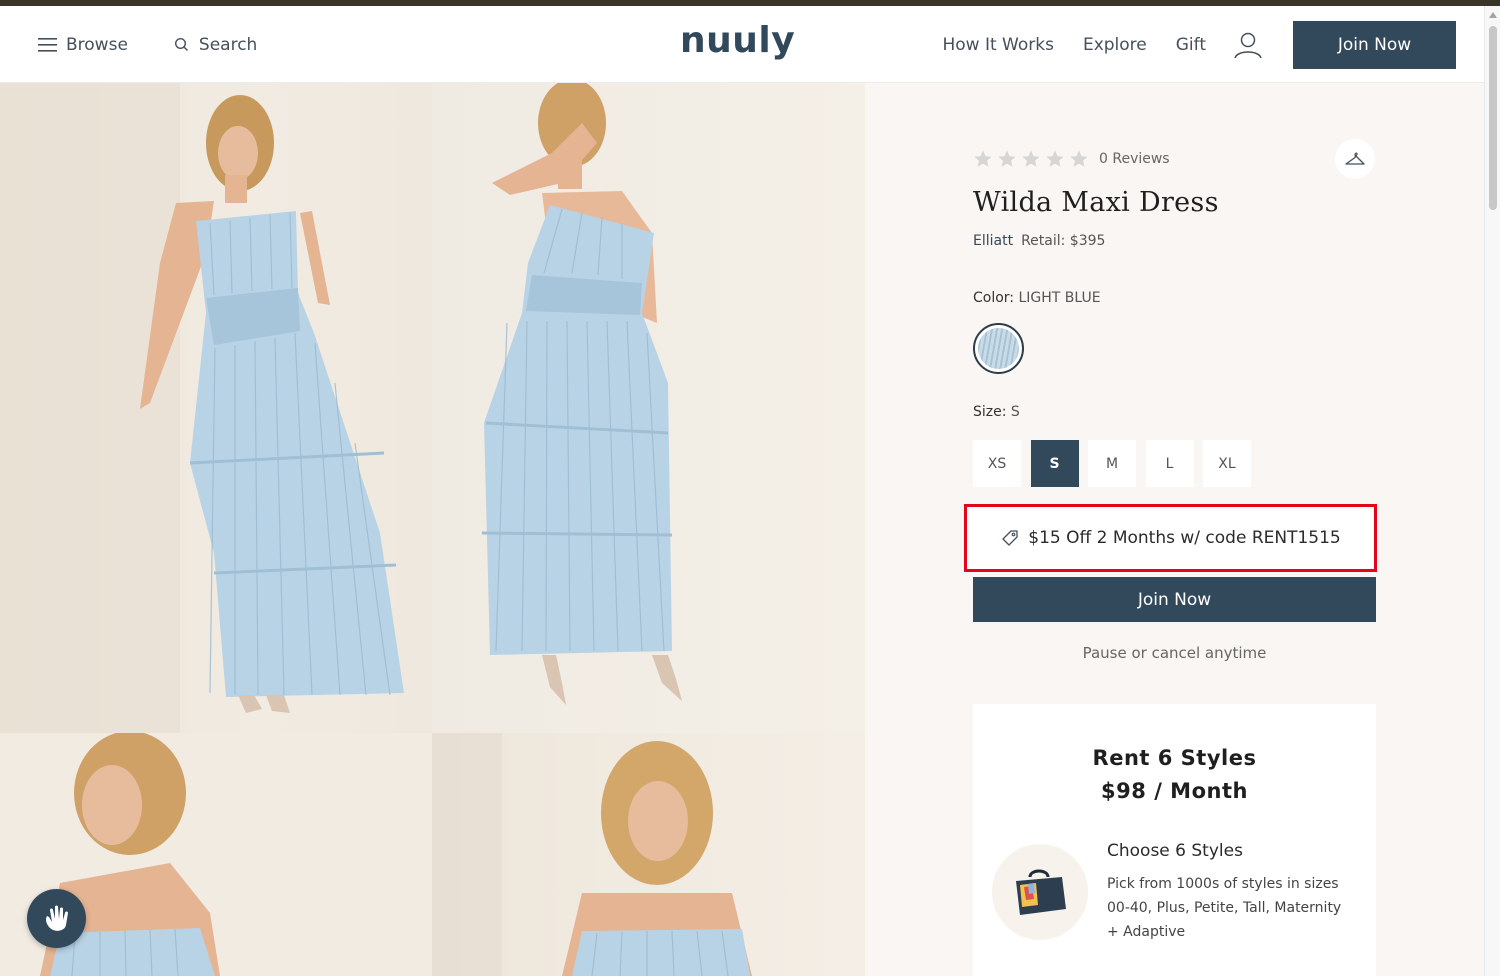  I want to click on plan-title: Rent 6 Styles $98 / Month, so click(1174, 775).